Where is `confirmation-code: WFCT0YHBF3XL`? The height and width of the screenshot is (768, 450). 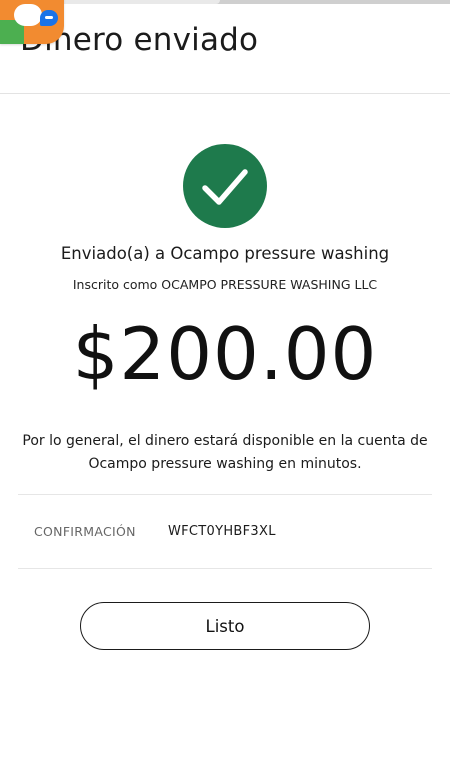 confirmation-code: WFCT0YHBF3XL is located at coordinates (222, 531).